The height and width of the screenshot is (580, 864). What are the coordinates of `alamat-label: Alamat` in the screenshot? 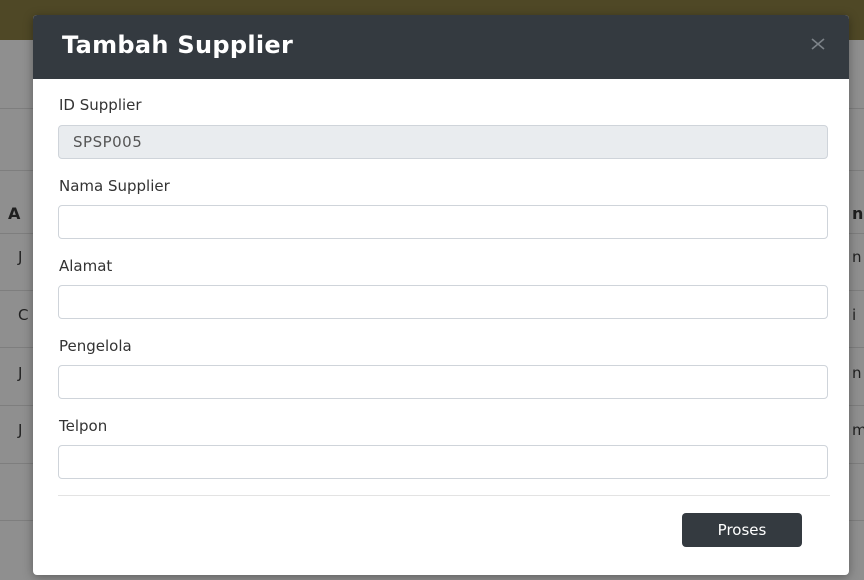 It's located at (86, 266).